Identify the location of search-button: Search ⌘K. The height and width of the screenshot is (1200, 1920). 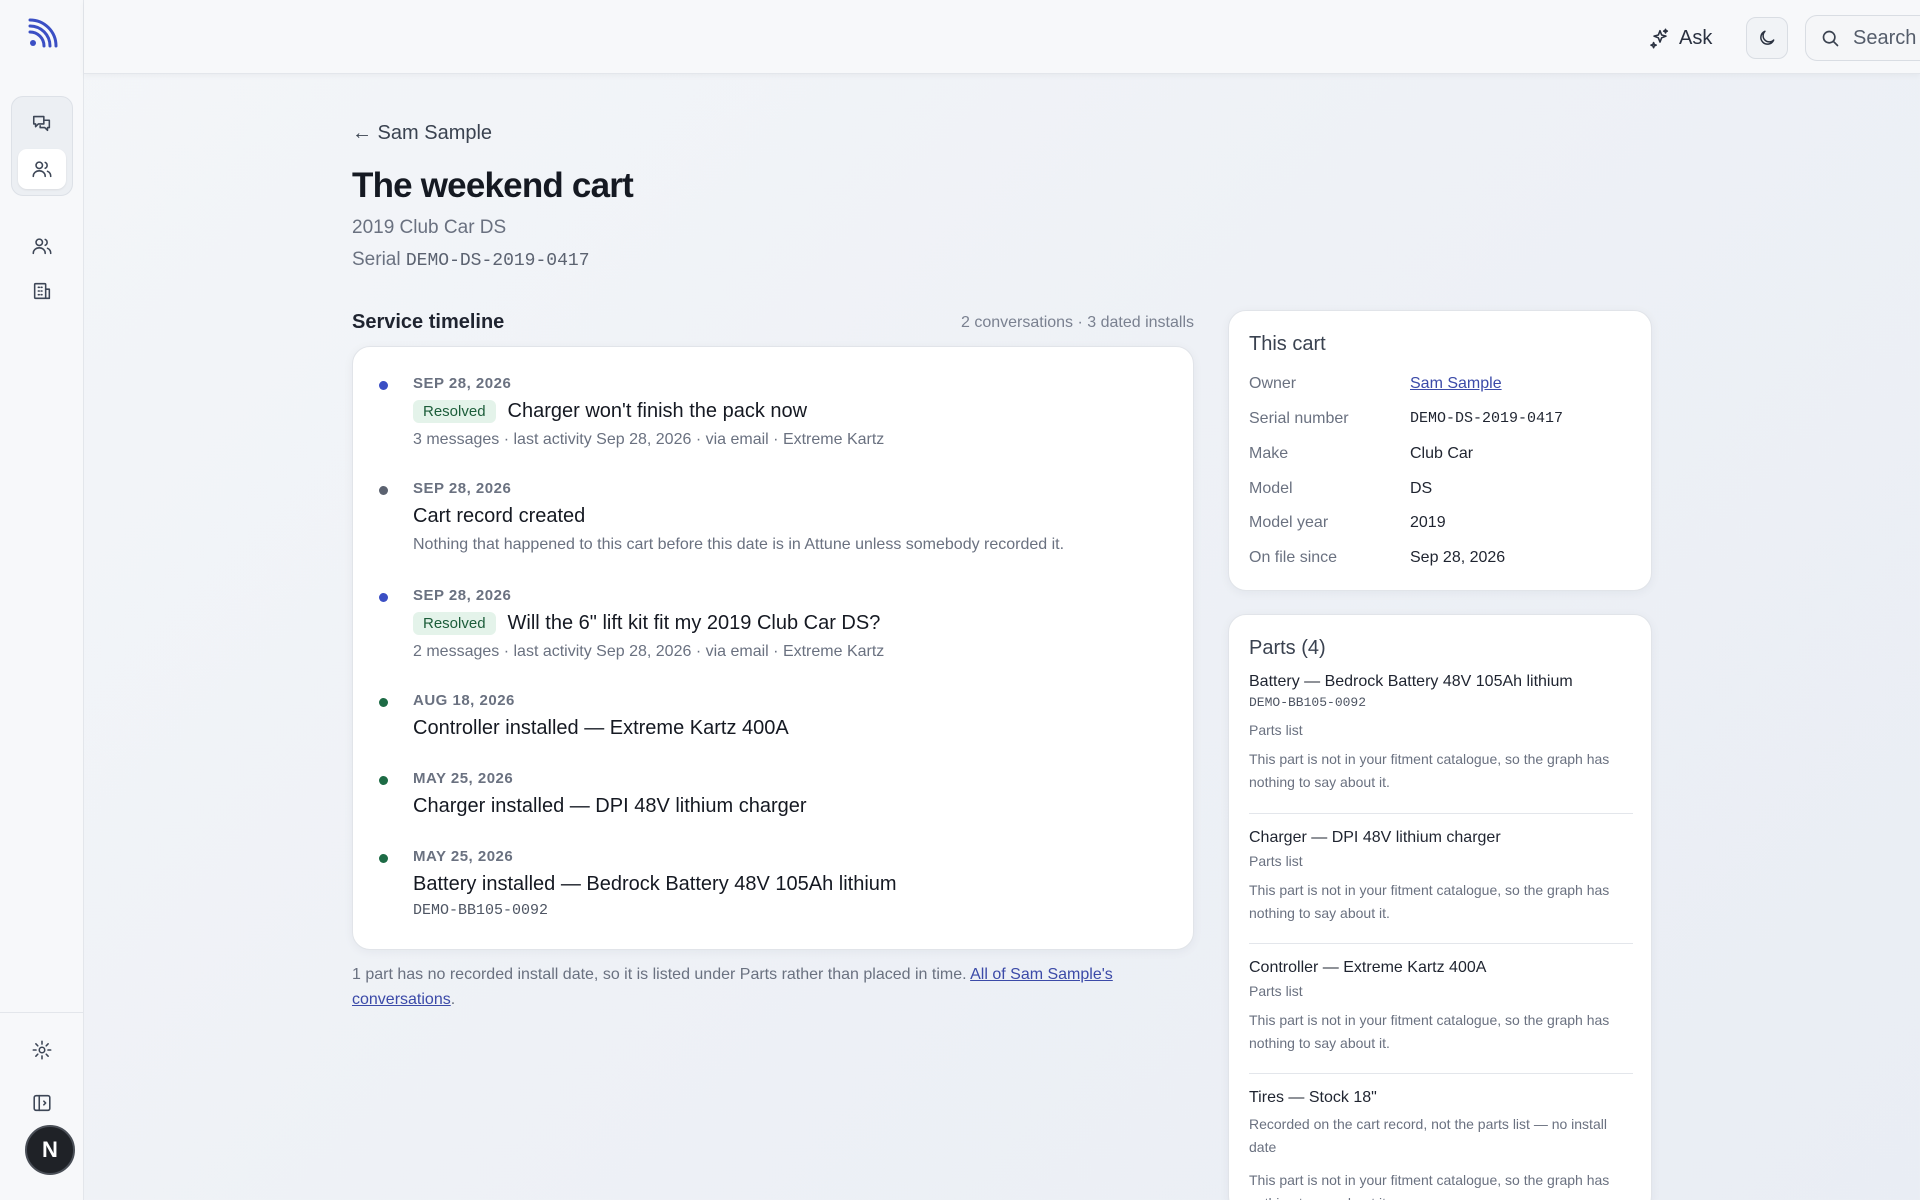
(1862, 38).